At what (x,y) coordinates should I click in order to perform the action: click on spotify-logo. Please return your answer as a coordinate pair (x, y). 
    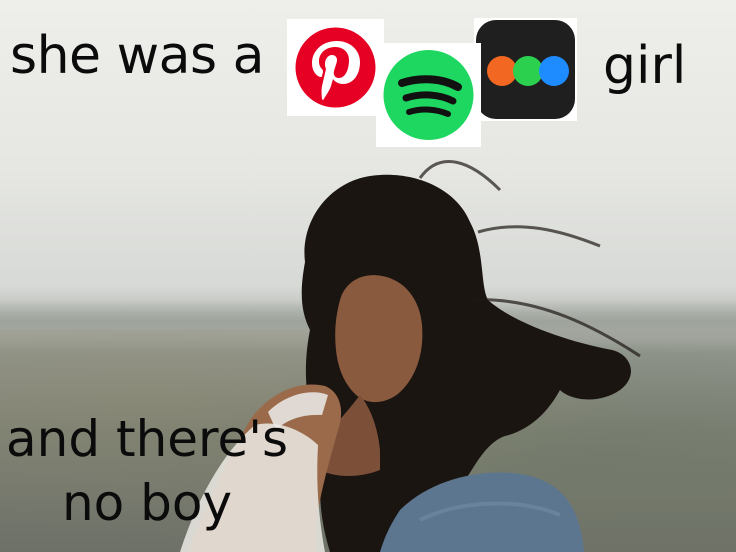
    Looking at the image, I should click on (428, 95).